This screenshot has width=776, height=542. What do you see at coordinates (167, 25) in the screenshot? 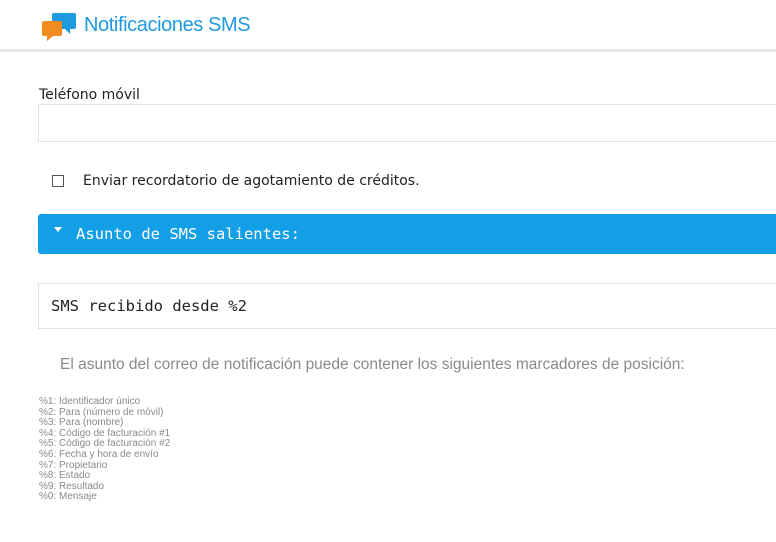
I see `page-title: Notificaciones SMS` at bounding box center [167, 25].